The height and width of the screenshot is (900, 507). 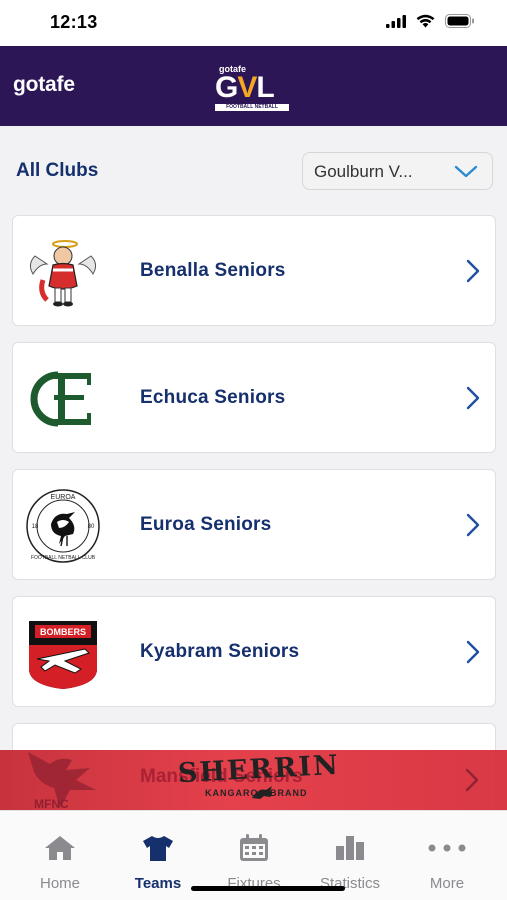 I want to click on tab-statistics: Statistics, so click(x=350, y=862).